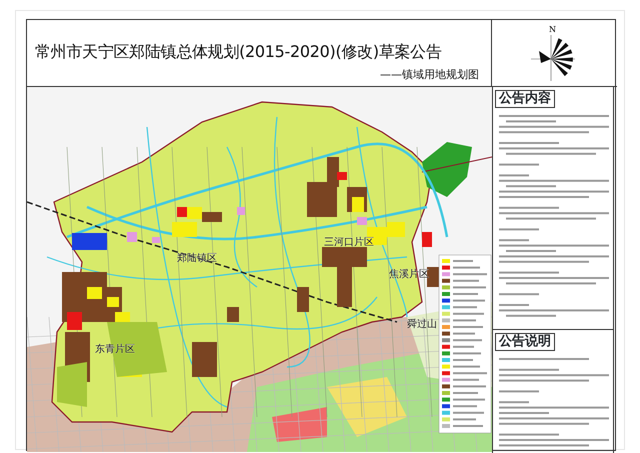  Describe the element at coordinates (429, 74) in the screenshot. I see `poster-subtitle: ——镇域用地规划图` at that location.